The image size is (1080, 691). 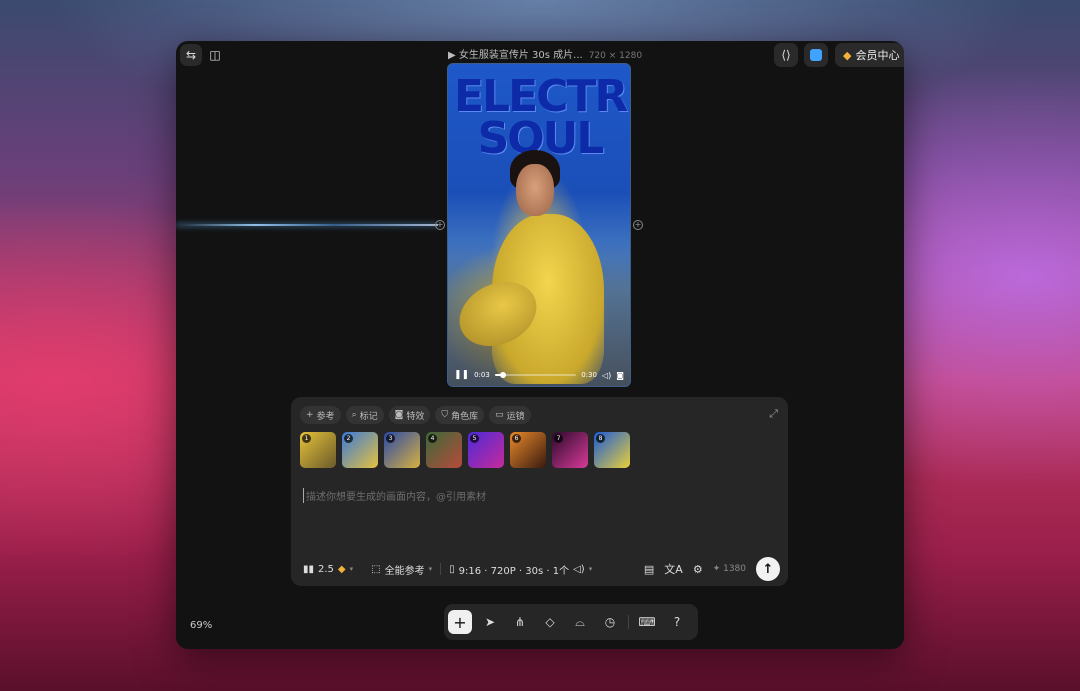 I want to click on help-button: ?, so click(x=677, y=622).